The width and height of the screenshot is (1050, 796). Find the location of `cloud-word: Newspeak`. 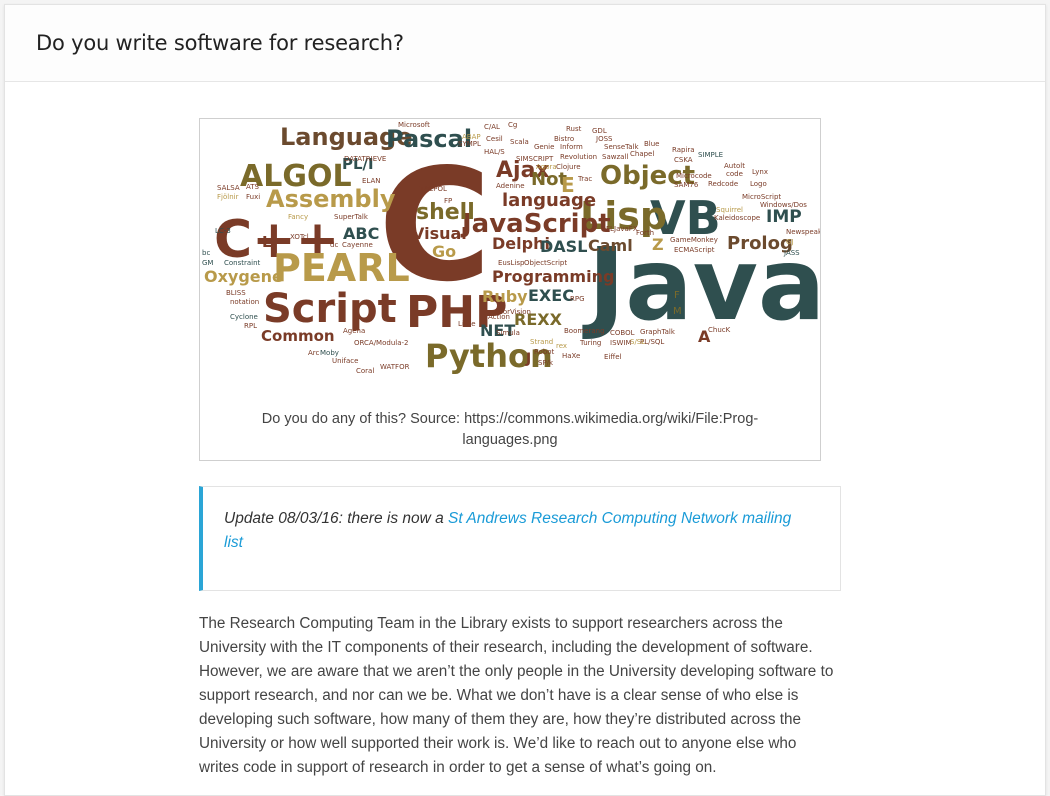

cloud-word: Newspeak is located at coordinates (803, 232).